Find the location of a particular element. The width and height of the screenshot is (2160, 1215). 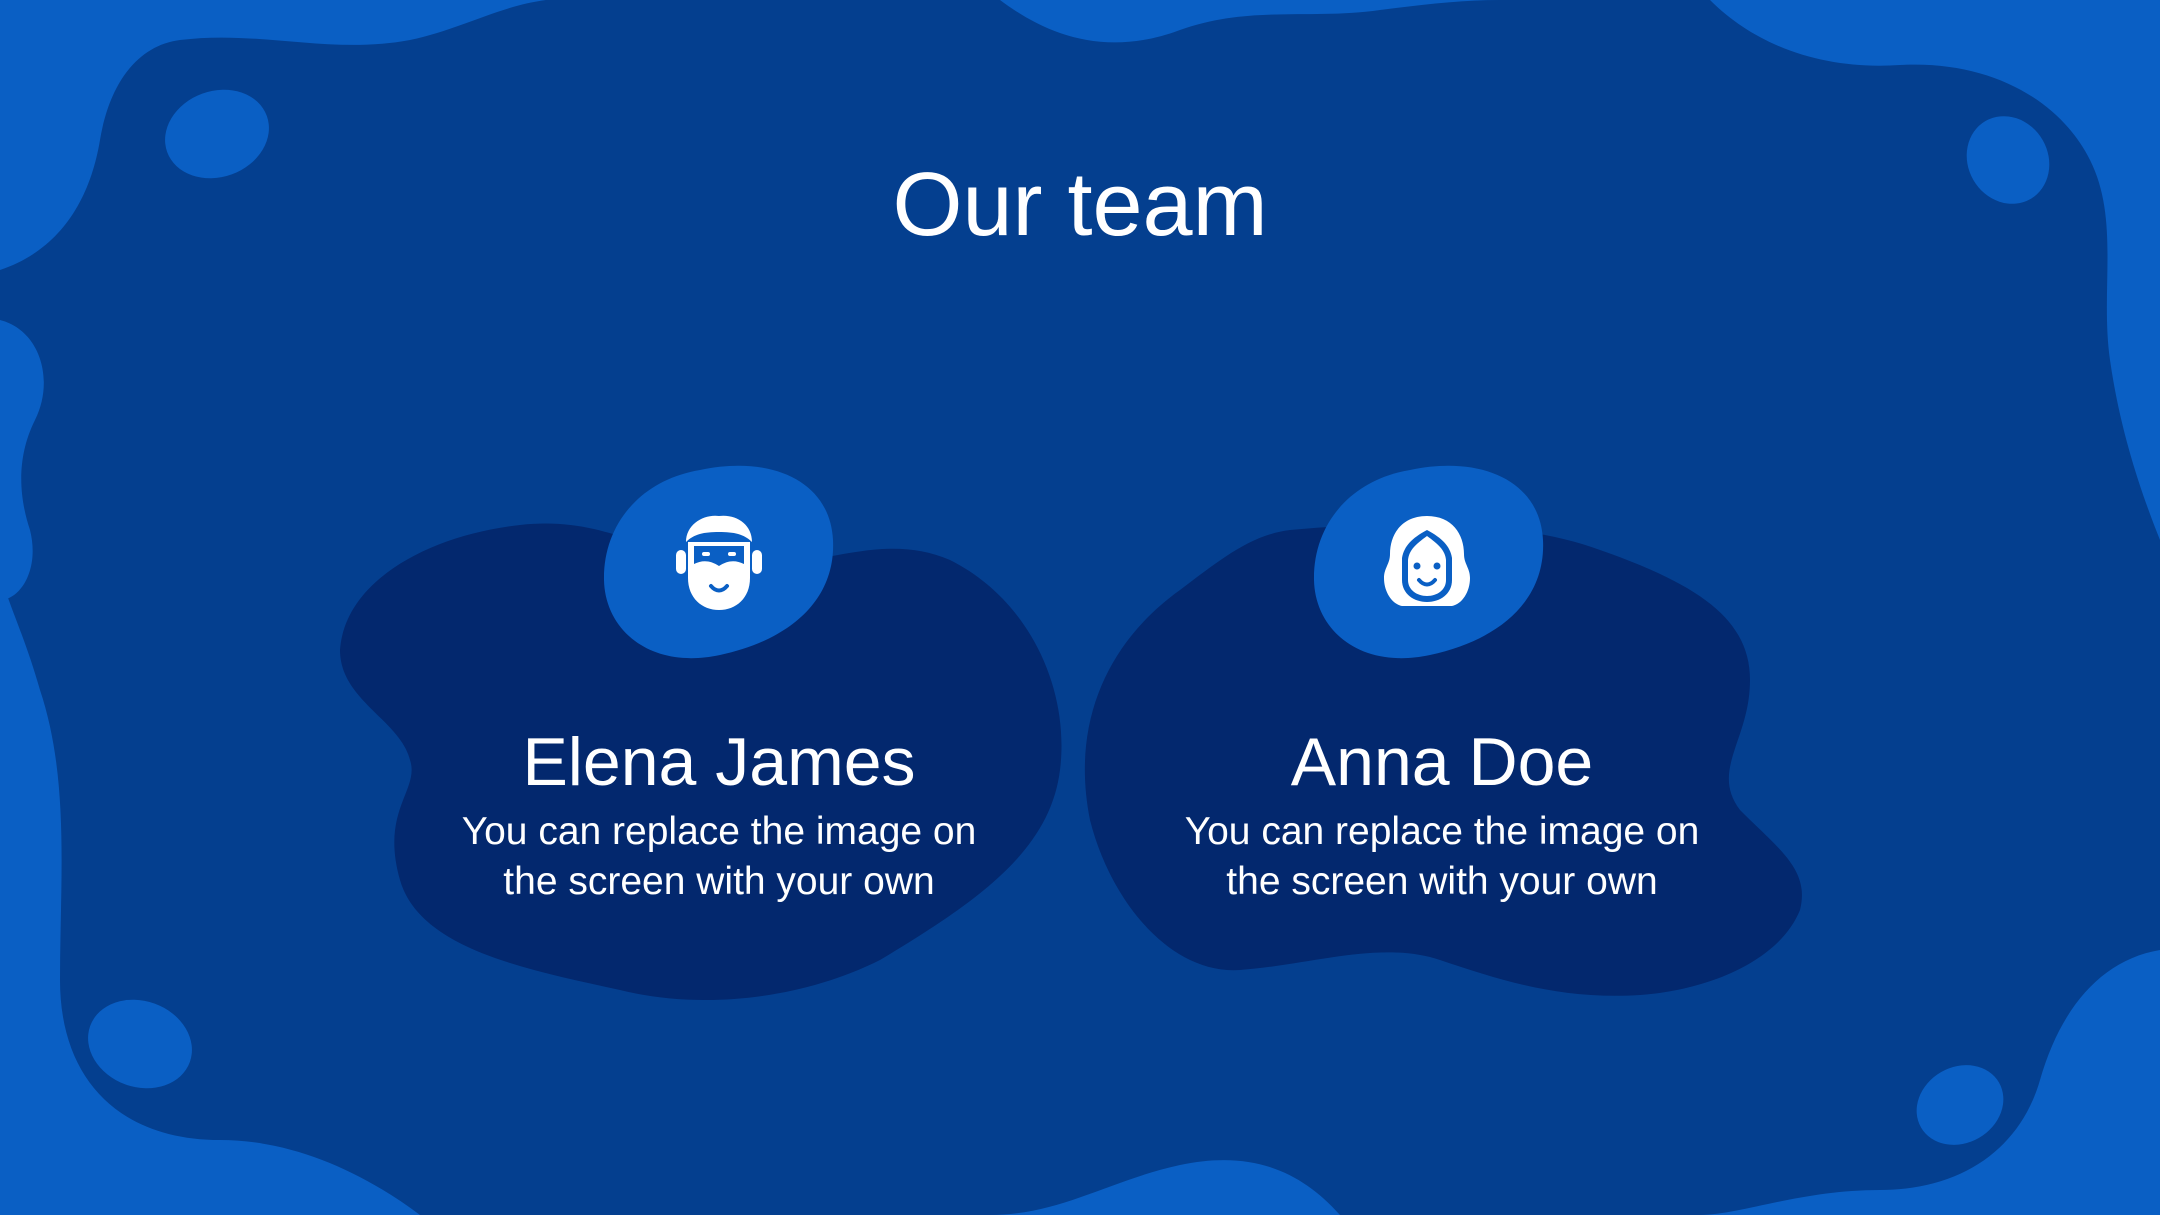

member-desc-line2-2: the screen with your own is located at coordinates (1442, 881).